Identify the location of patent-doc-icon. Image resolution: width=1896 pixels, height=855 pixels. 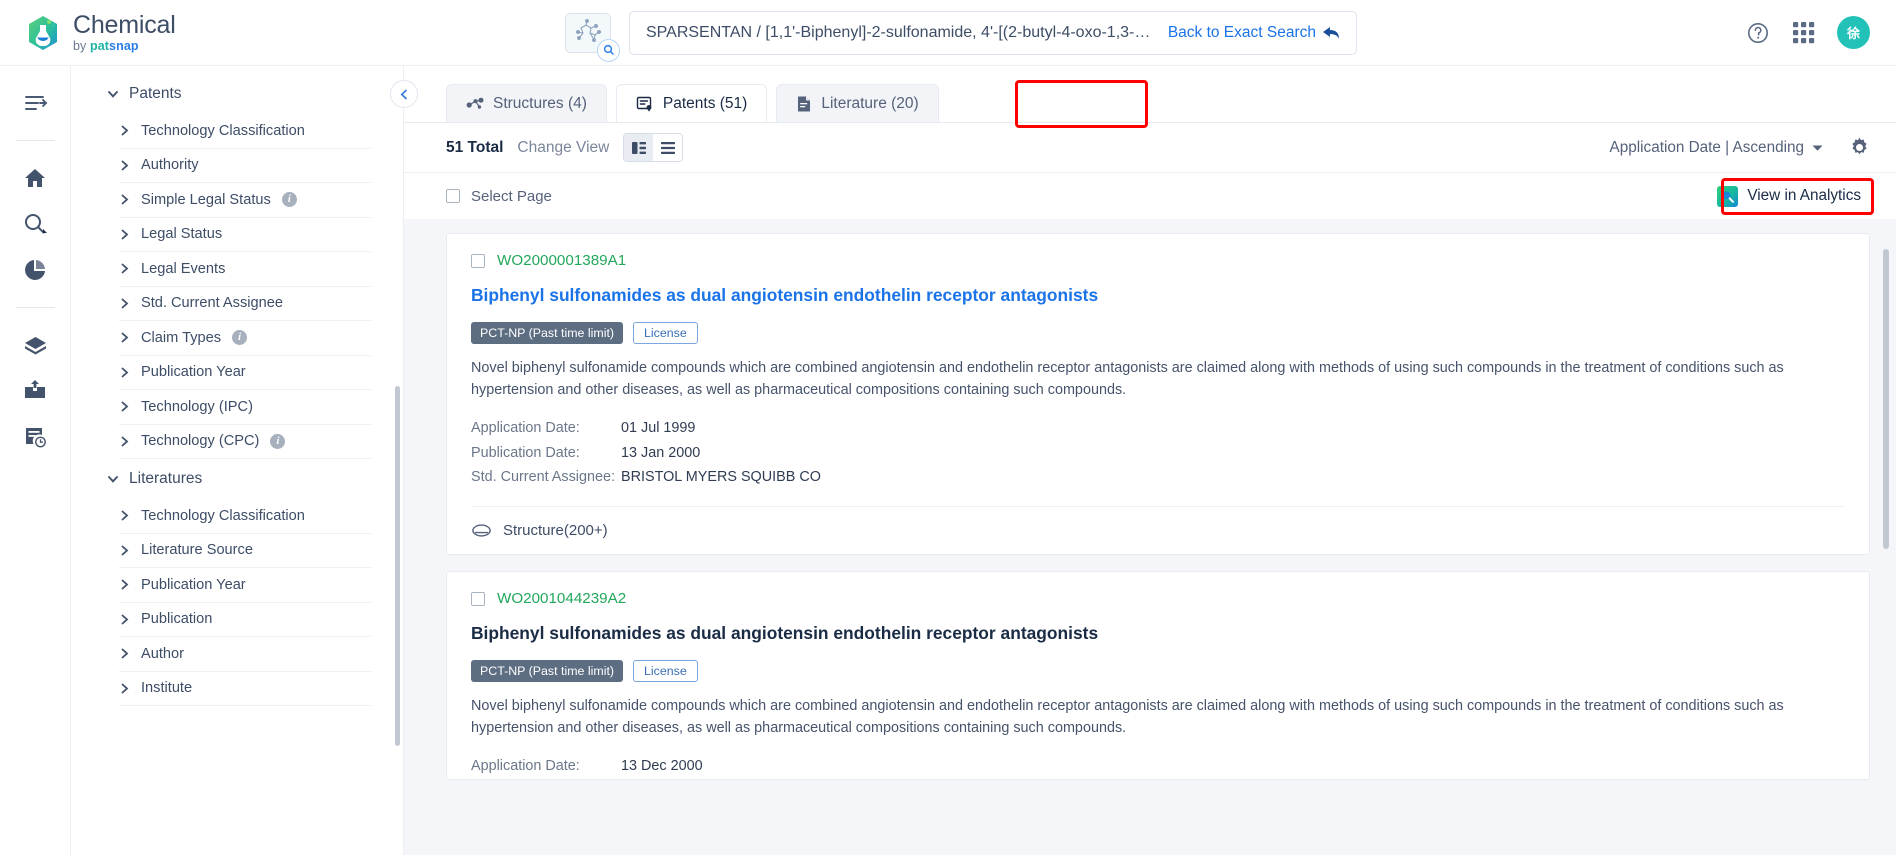
(645, 104).